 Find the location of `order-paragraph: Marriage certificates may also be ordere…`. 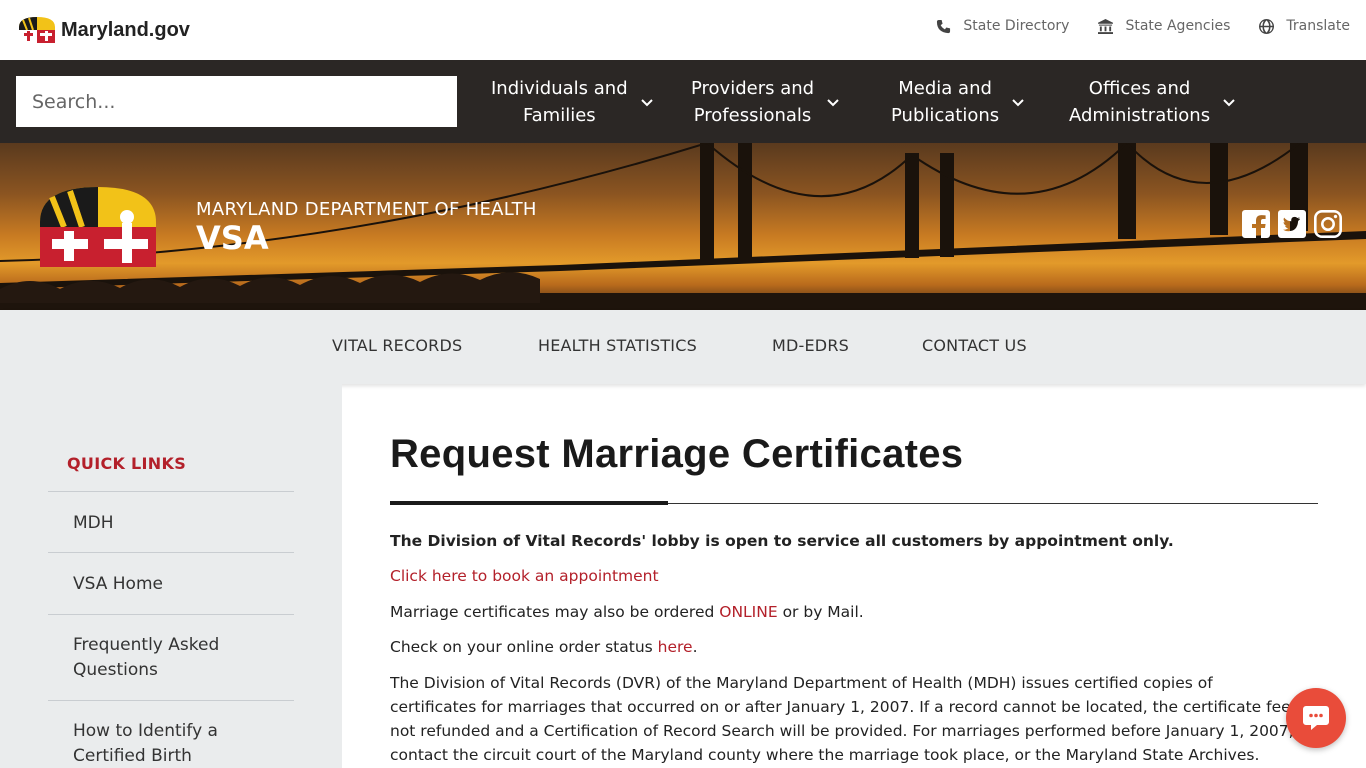

order-paragraph: Marriage certificates may also be ordere… is located at coordinates (627, 612).